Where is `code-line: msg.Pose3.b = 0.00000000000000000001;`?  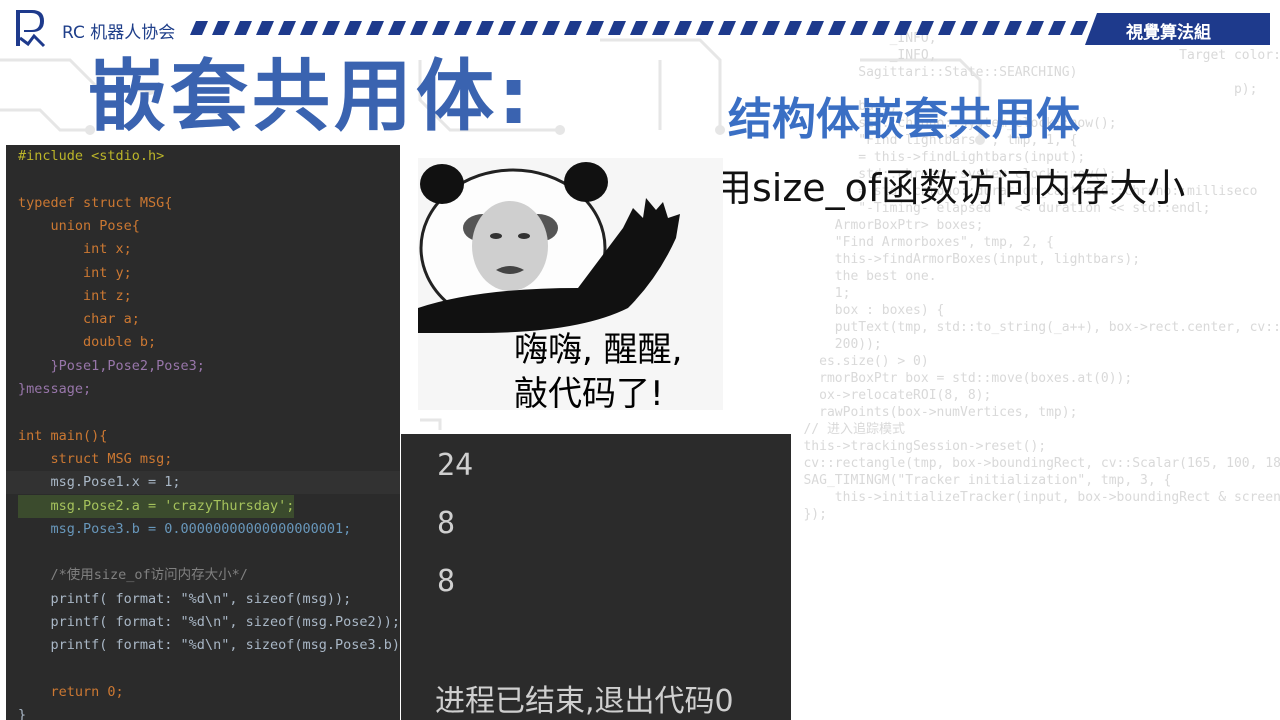 code-line: msg.Pose3.b = 0.00000000000000000001; is located at coordinates (203, 529).